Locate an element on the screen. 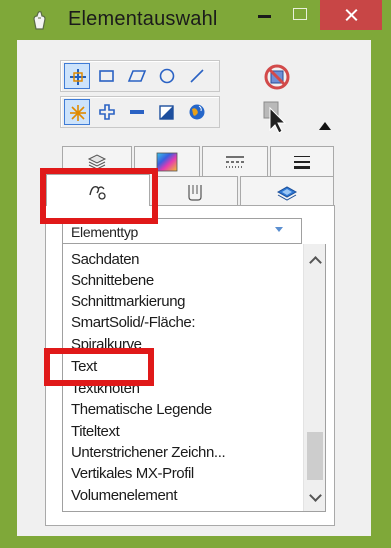 The height and width of the screenshot is (548, 391). element-select-icon is located at coordinates (77, 76).